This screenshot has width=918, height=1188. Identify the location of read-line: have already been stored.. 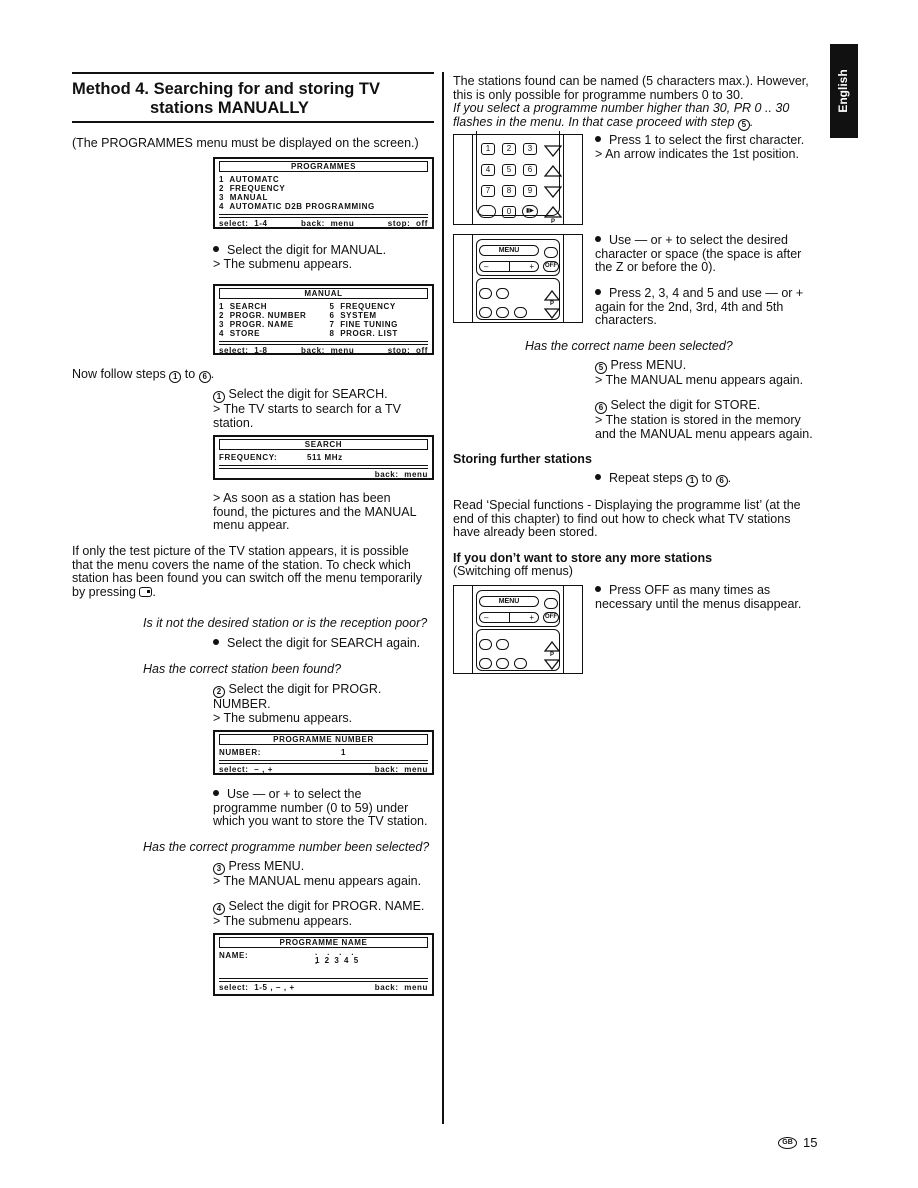
(525, 532).